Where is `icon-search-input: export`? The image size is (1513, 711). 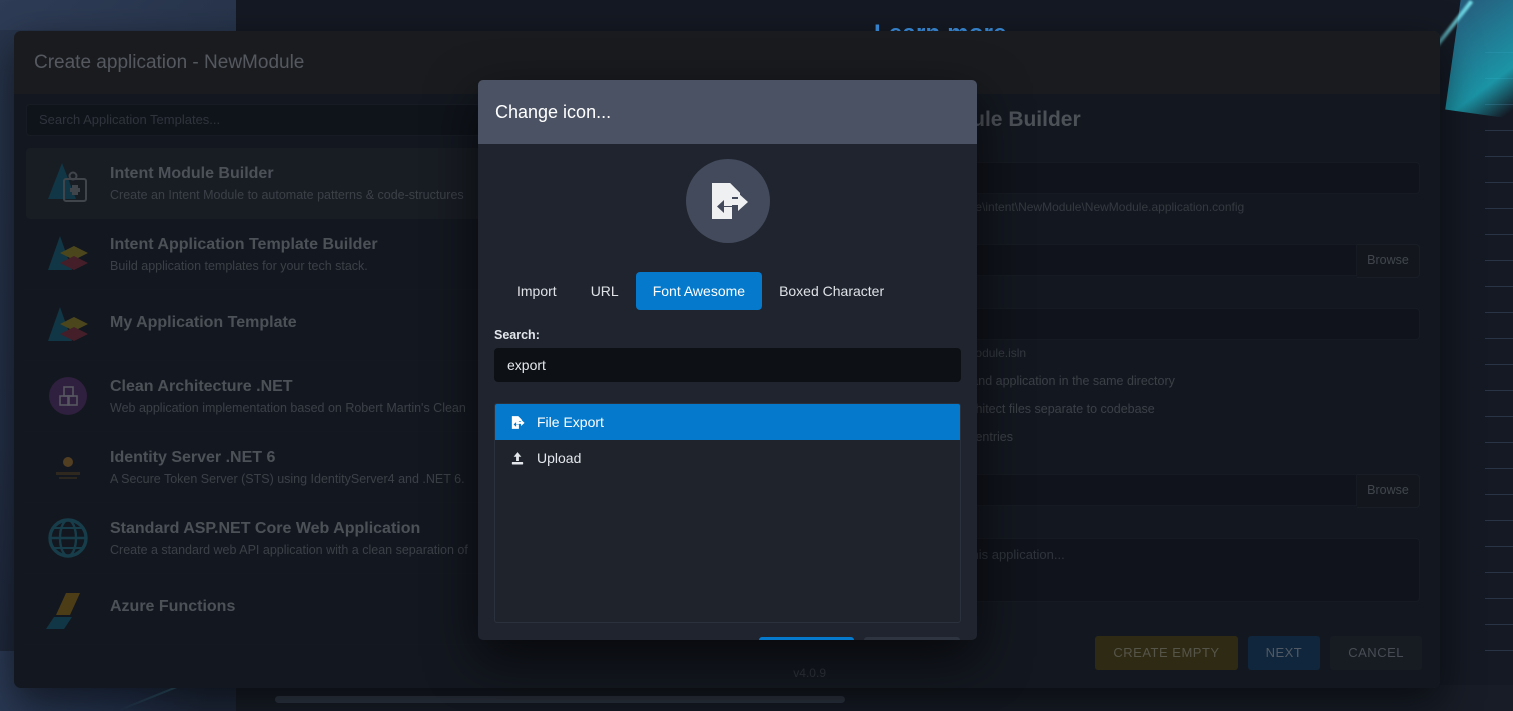 icon-search-input: export is located at coordinates (727, 365).